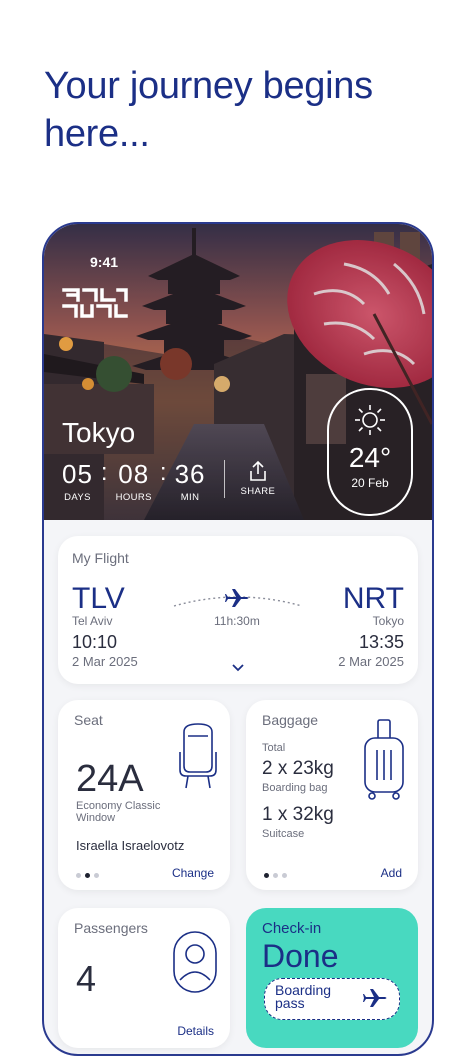 The height and width of the screenshot is (1056, 473). Describe the element at coordinates (95, 642) in the screenshot. I see `departure-time: 10:10` at that location.